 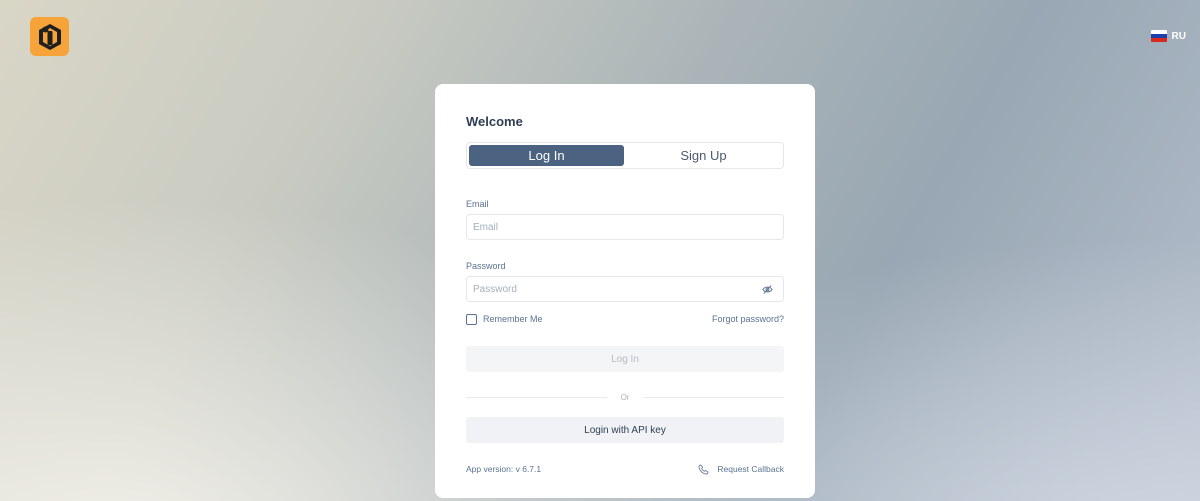 I want to click on remember-me-checkbox, so click(x=471, y=319).